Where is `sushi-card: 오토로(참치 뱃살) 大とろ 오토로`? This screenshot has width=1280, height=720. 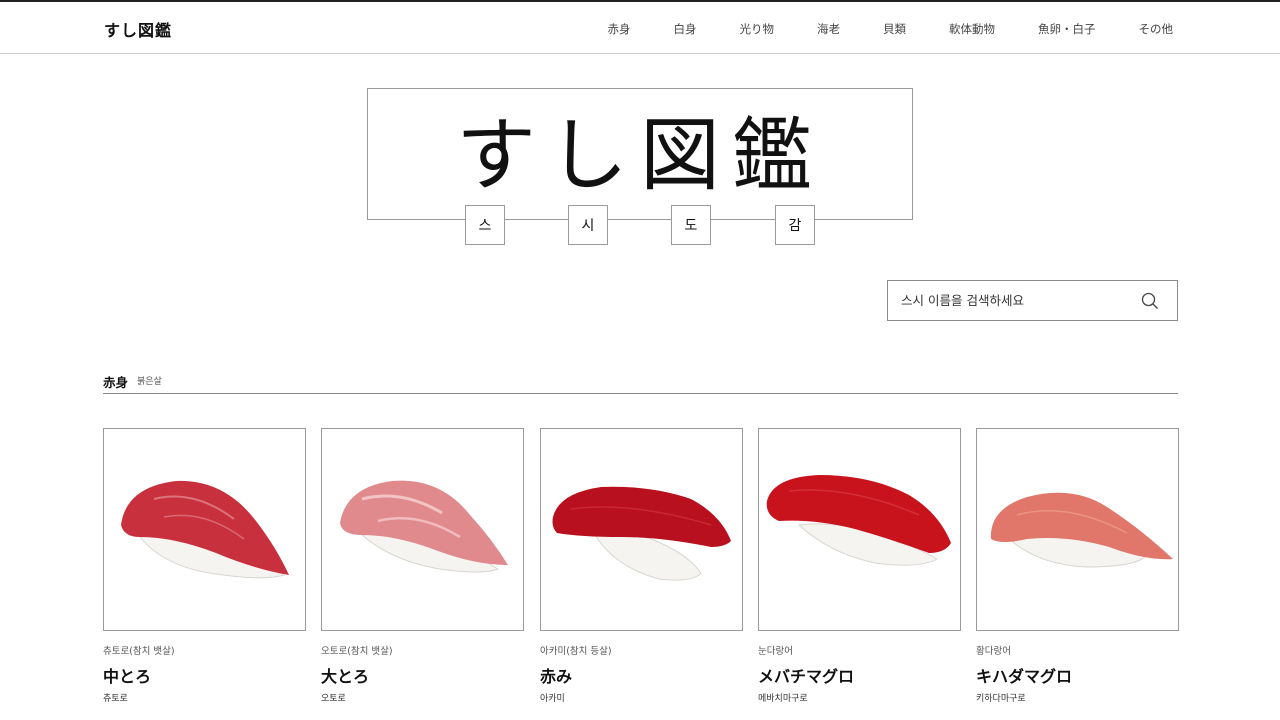
sushi-card: 오토로(참치 뱃살) 大とろ 오토로 is located at coordinates (422, 566).